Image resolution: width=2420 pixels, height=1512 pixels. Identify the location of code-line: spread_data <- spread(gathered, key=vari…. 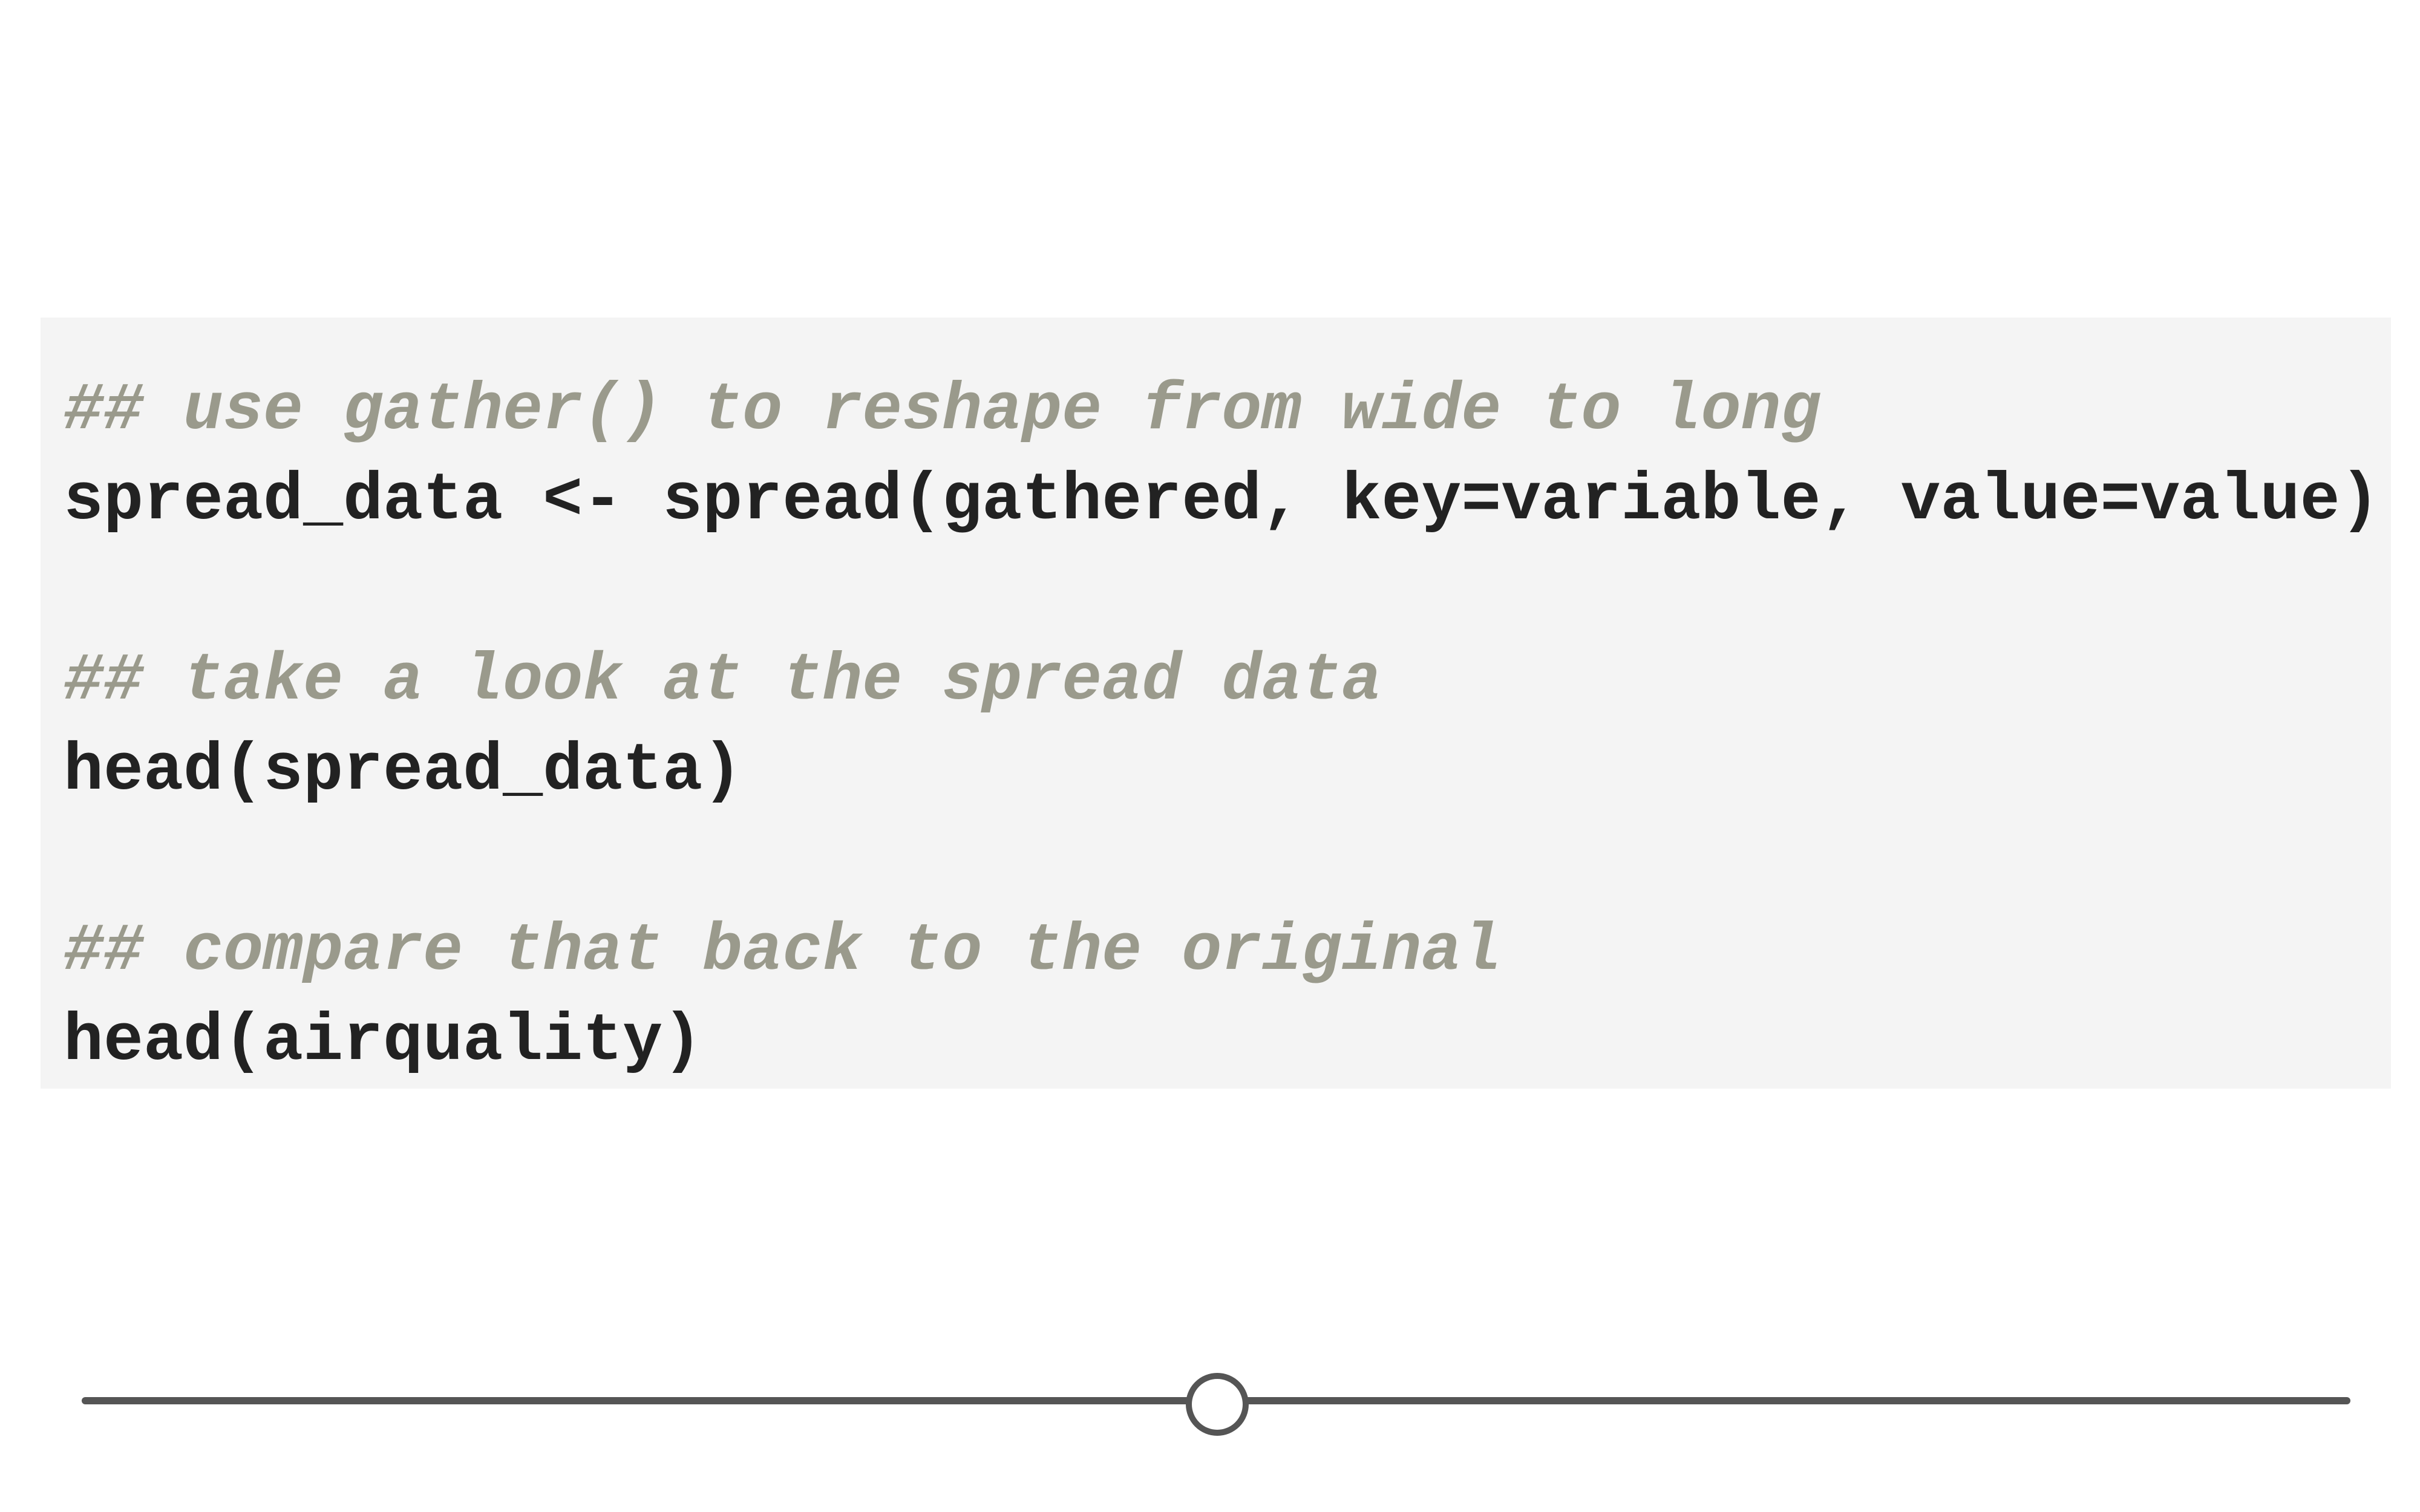
(1222, 501).